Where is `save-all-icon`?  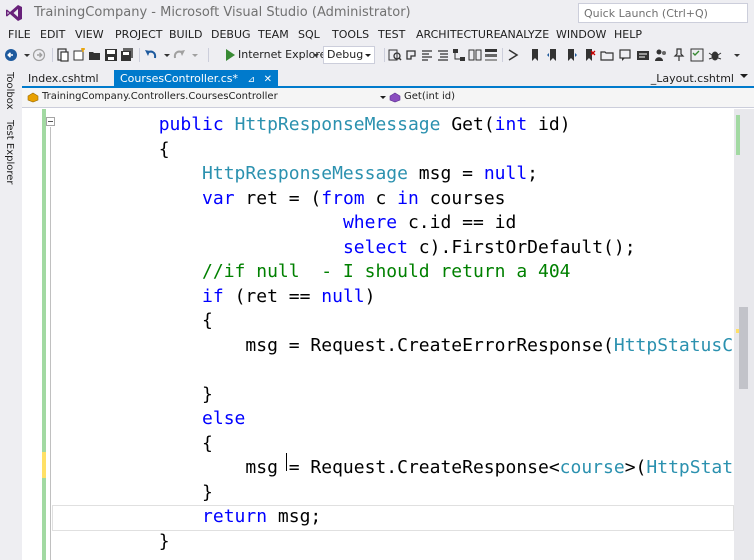
save-all-icon is located at coordinates (127, 55).